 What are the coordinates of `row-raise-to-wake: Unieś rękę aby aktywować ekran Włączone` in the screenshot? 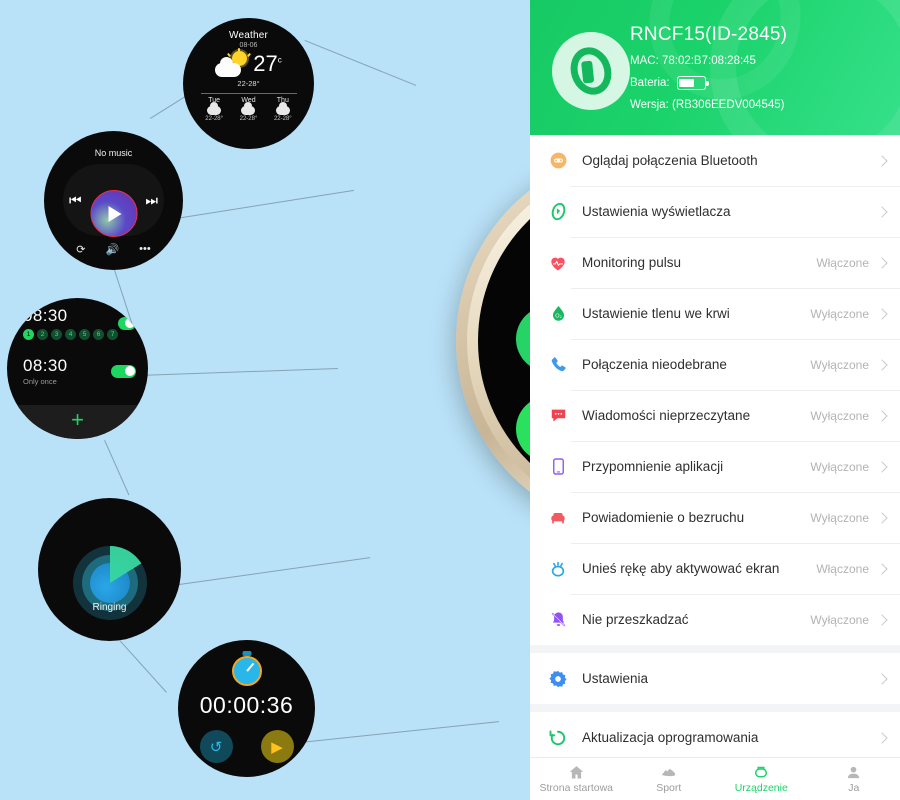 It's located at (715, 568).